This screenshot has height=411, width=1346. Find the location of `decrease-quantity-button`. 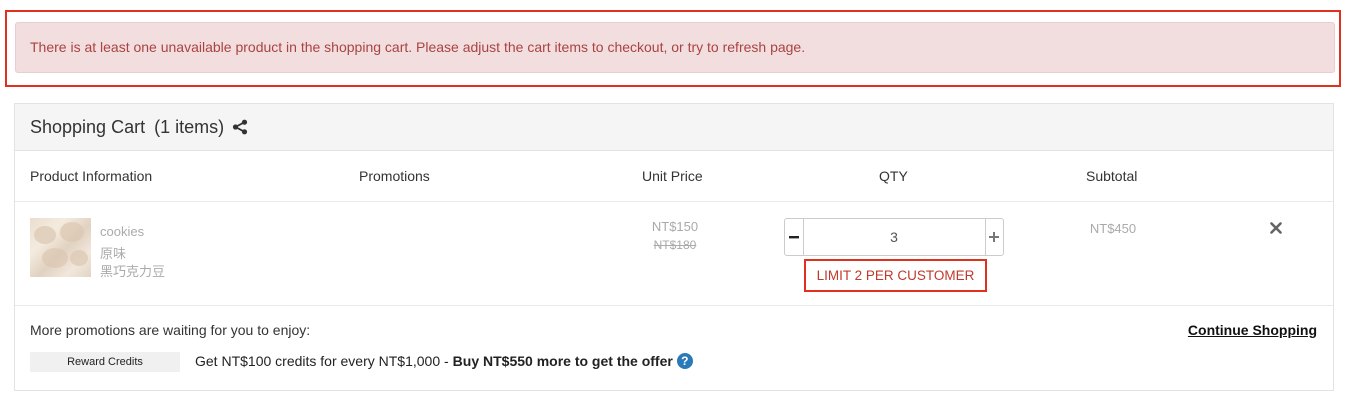

decrease-quantity-button is located at coordinates (794, 237).